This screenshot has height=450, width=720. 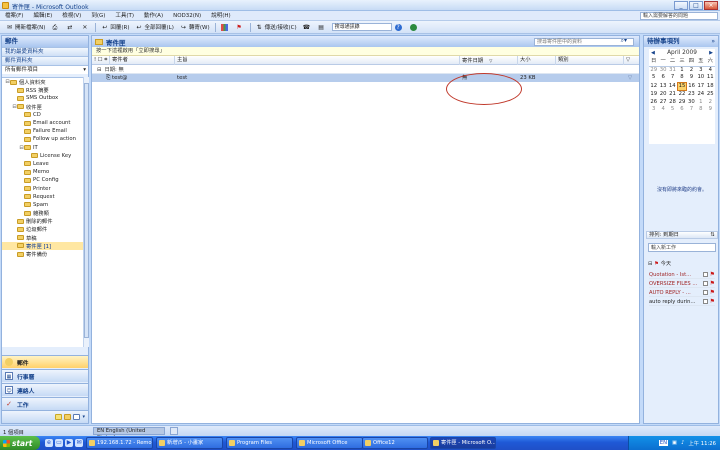 I want to click on menu-file: 檔案(F), so click(x=14, y=16).